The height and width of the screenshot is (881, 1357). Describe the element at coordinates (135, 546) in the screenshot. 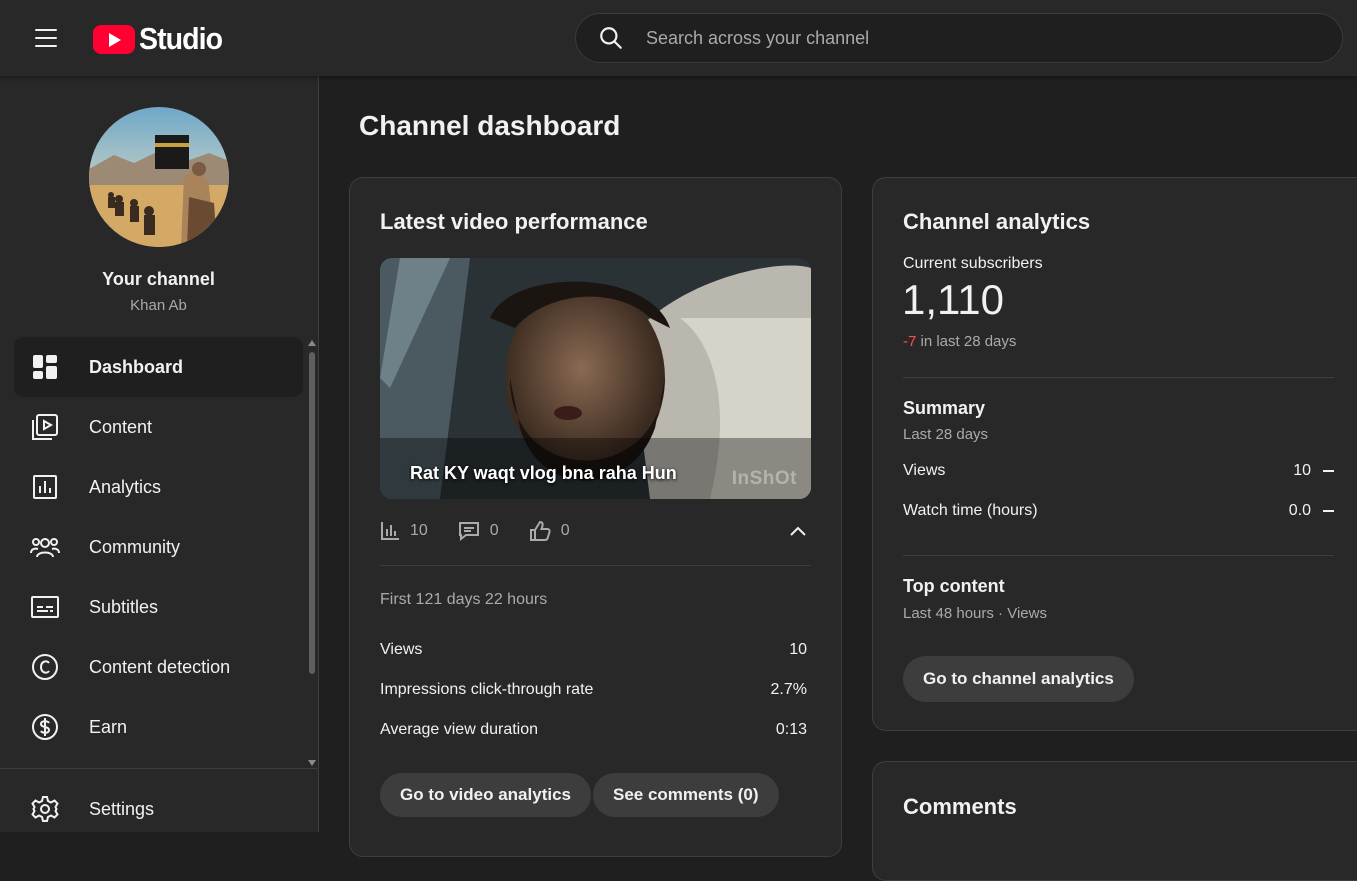

I see `sidebar-item-label: Community` at that location.